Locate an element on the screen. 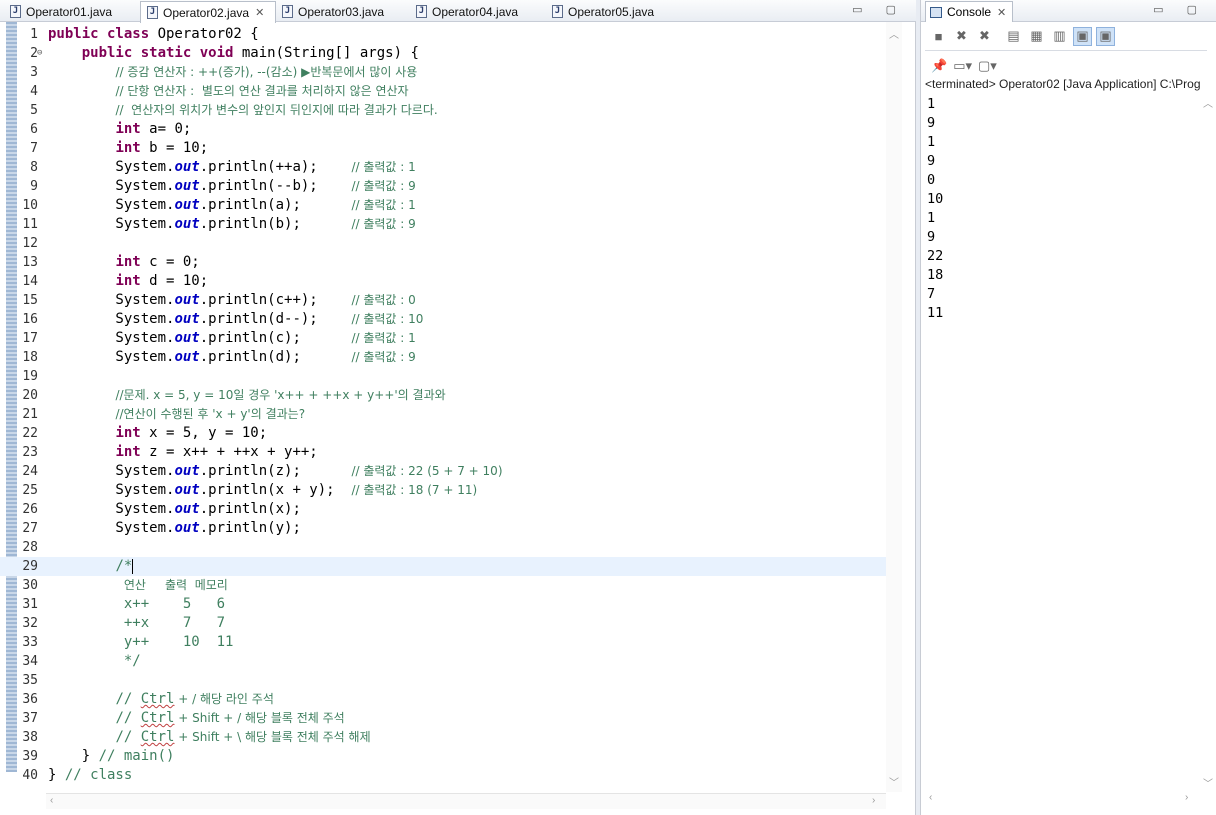  code-line: 10 System.out.println(a); // 출력값 : 1 is located at coordinates (443, 205).